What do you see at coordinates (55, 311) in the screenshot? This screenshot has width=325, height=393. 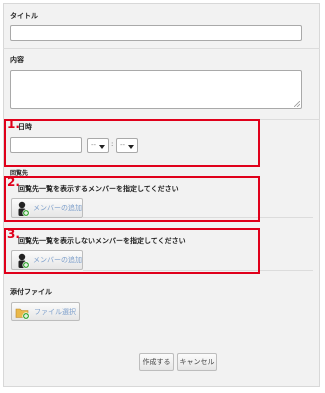 I see `file-select-label: ファイル選択` at bounding box center [55, 311].